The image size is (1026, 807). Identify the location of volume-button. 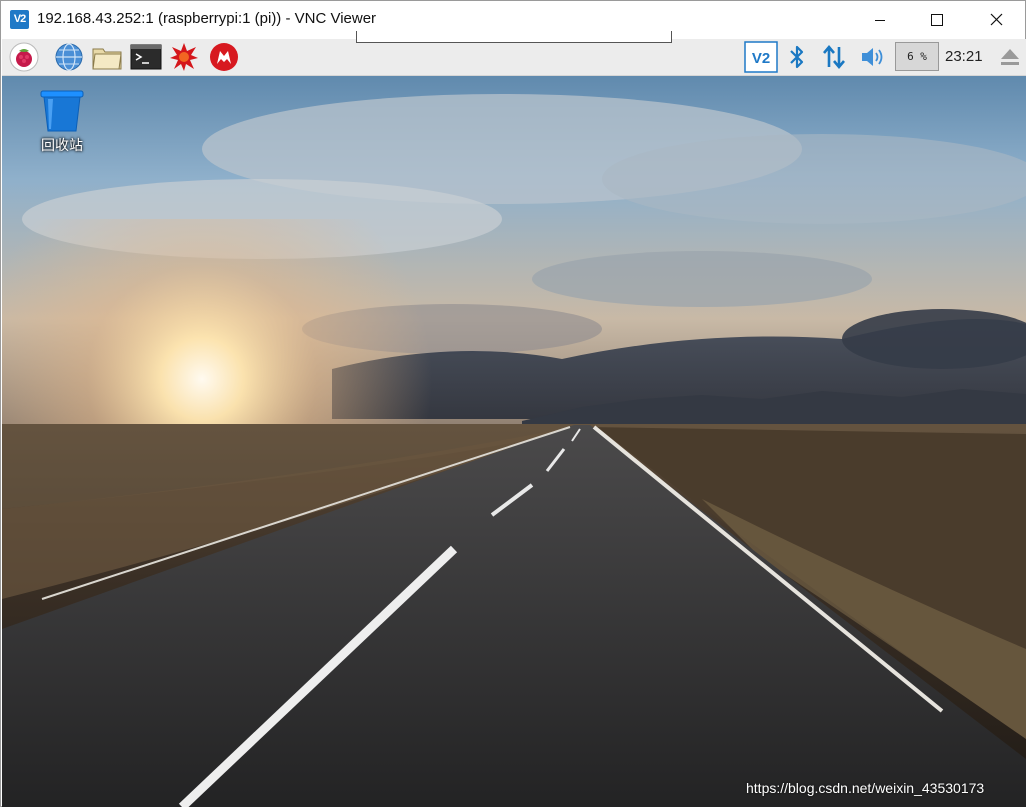
(873, 57).